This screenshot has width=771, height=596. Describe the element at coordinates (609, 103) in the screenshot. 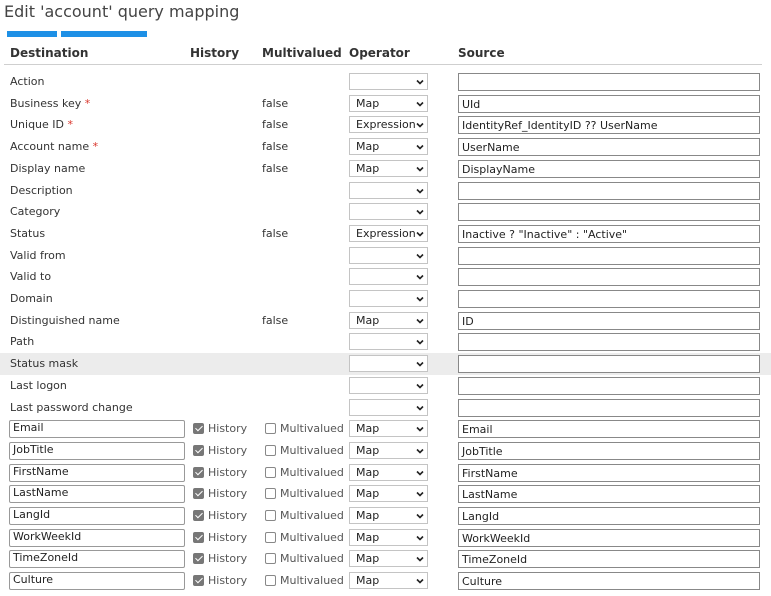

I see `source-input: UId` at that location.